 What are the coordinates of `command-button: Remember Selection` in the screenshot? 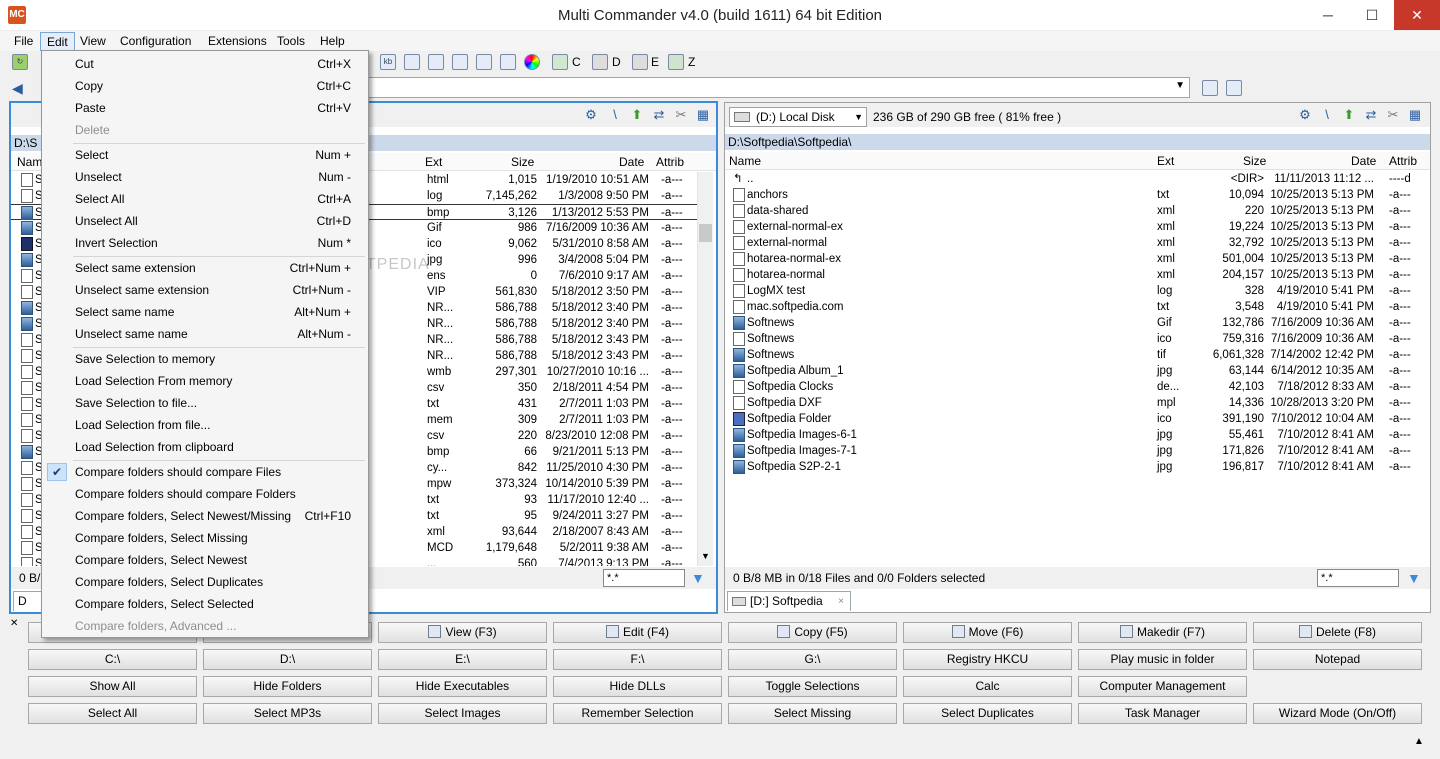 It's located at (637, 713).